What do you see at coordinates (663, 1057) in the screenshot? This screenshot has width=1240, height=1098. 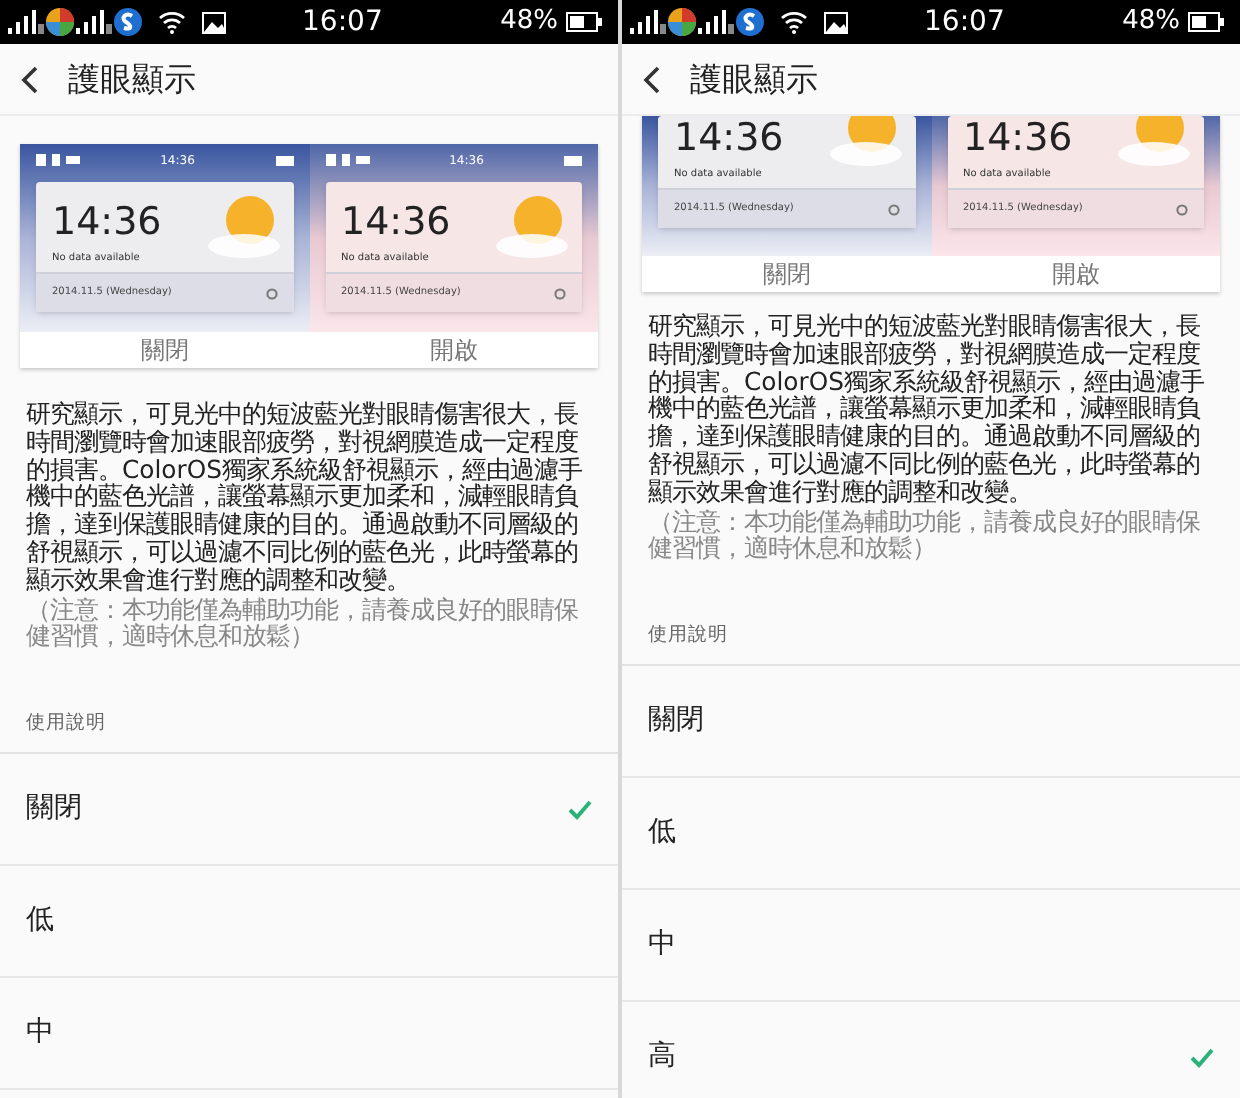 I see `option-label: 高` at bounding box center [663, 1057].